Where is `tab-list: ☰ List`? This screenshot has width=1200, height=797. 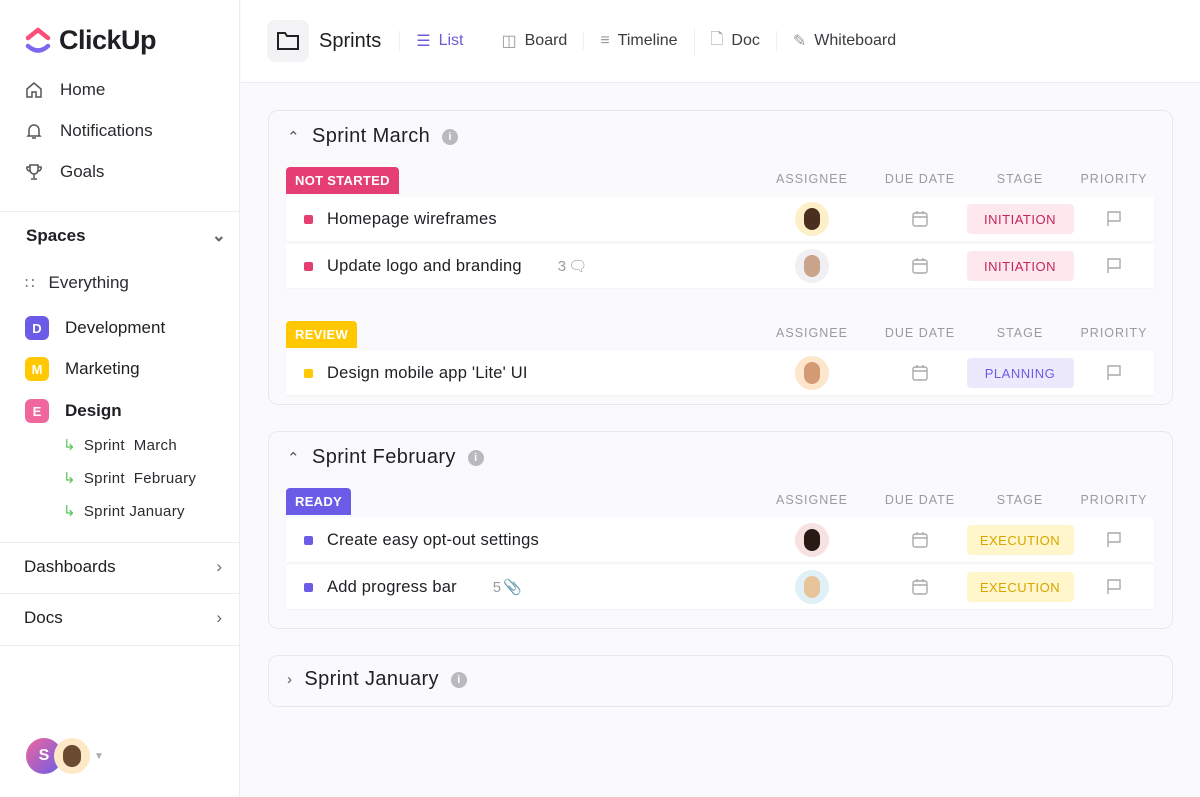
tab-list: ☰ List is located at coordinates (439, 41).